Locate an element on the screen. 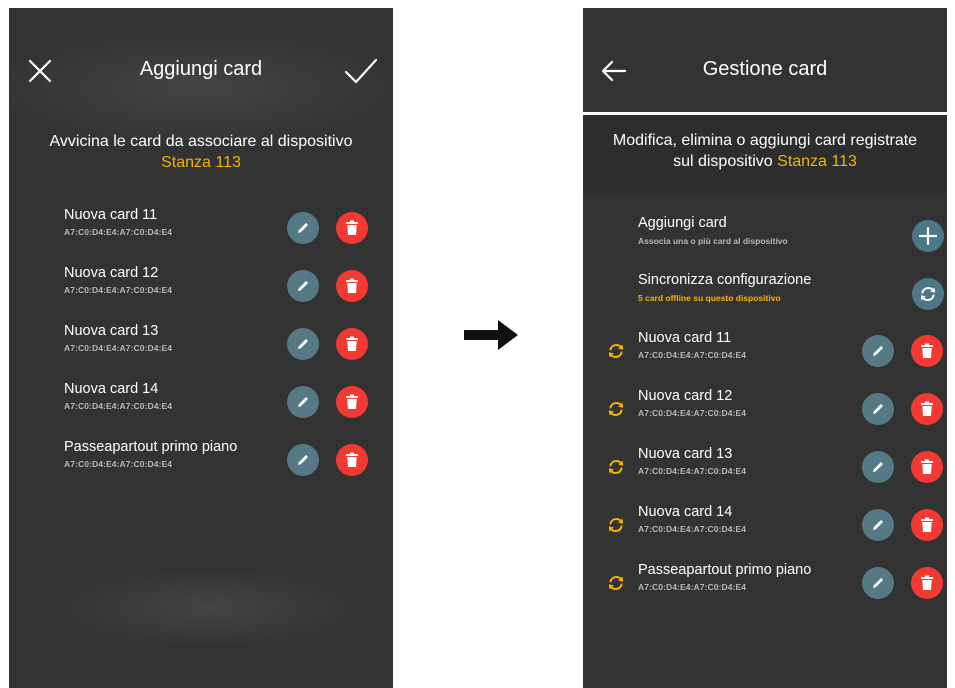 The height and width of the screenshot is (688, 955). title-bar: Aggiungi card is located at coordinates (201, 58).